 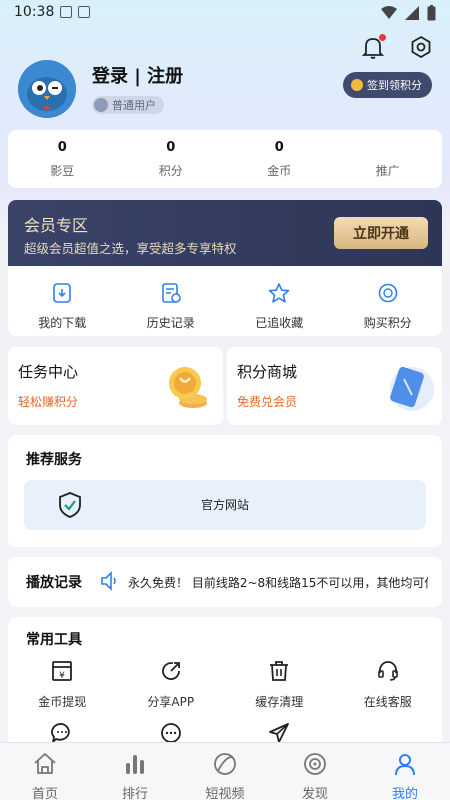 I want to click on bottom-tab-bar: 首页 排行 短视频 发现 我的, so click(x=225, y=771).